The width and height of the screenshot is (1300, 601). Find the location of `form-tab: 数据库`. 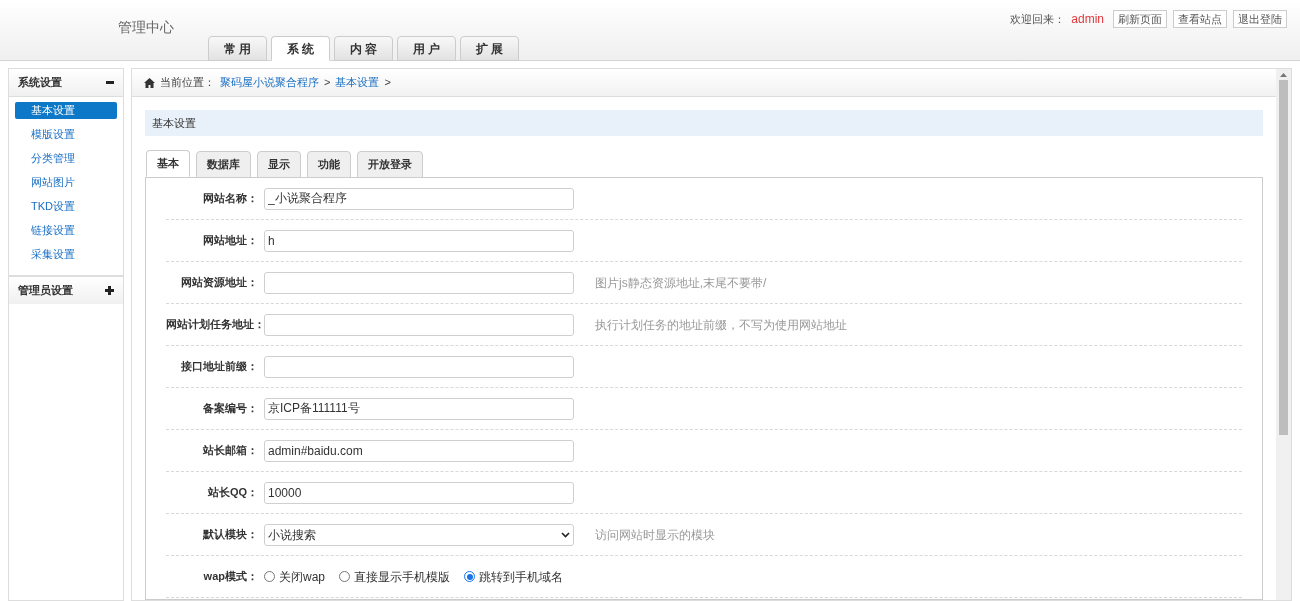

form-tab: 数据库 is located at coordinates (223, 164).